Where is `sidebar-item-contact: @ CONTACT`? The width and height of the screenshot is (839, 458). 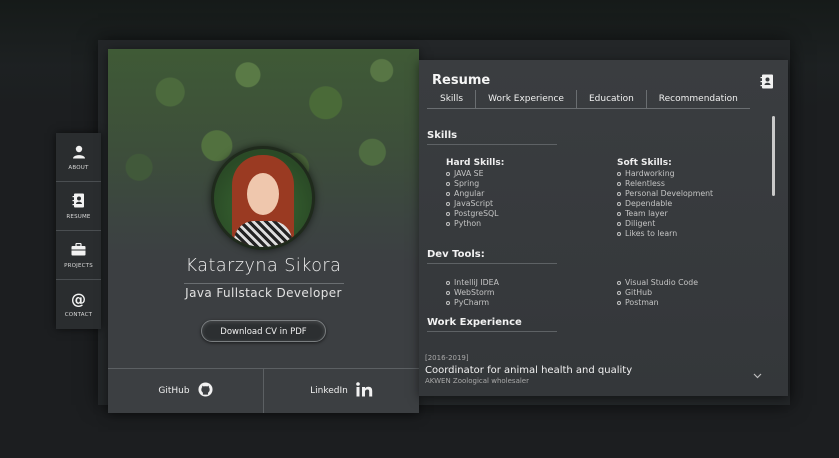 sidebar-item-contact: @ CONTACT is located at coordinates (78, 304).